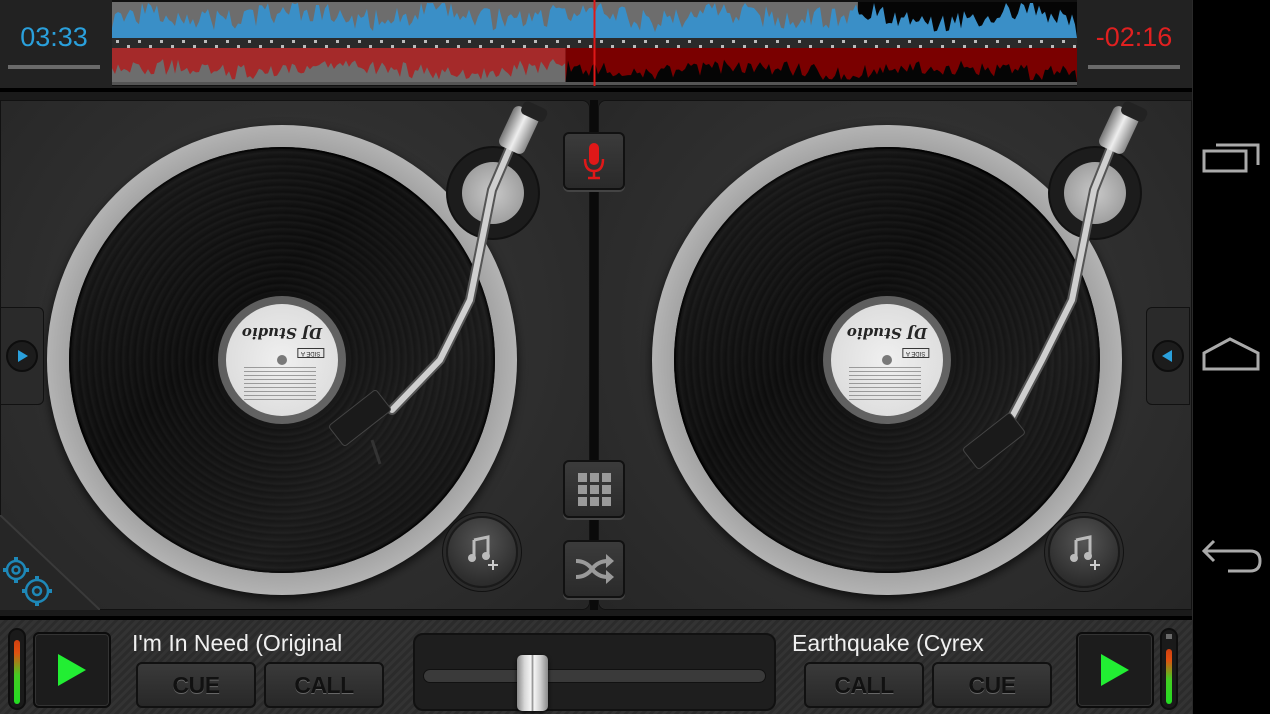 This screenshot has height=714, width=1270. What do you see at coordinates (532, 683) in the screenshot?
I see `crossfader-handle` at bounding box center [532, 683].